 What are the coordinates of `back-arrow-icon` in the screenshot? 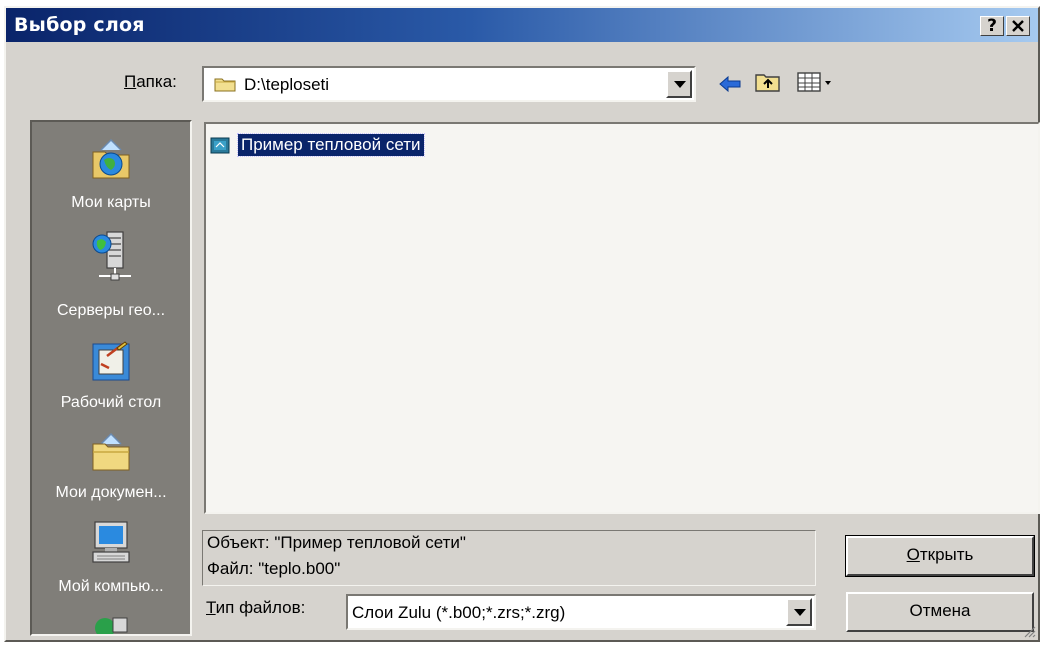 It's located at (730, 84).